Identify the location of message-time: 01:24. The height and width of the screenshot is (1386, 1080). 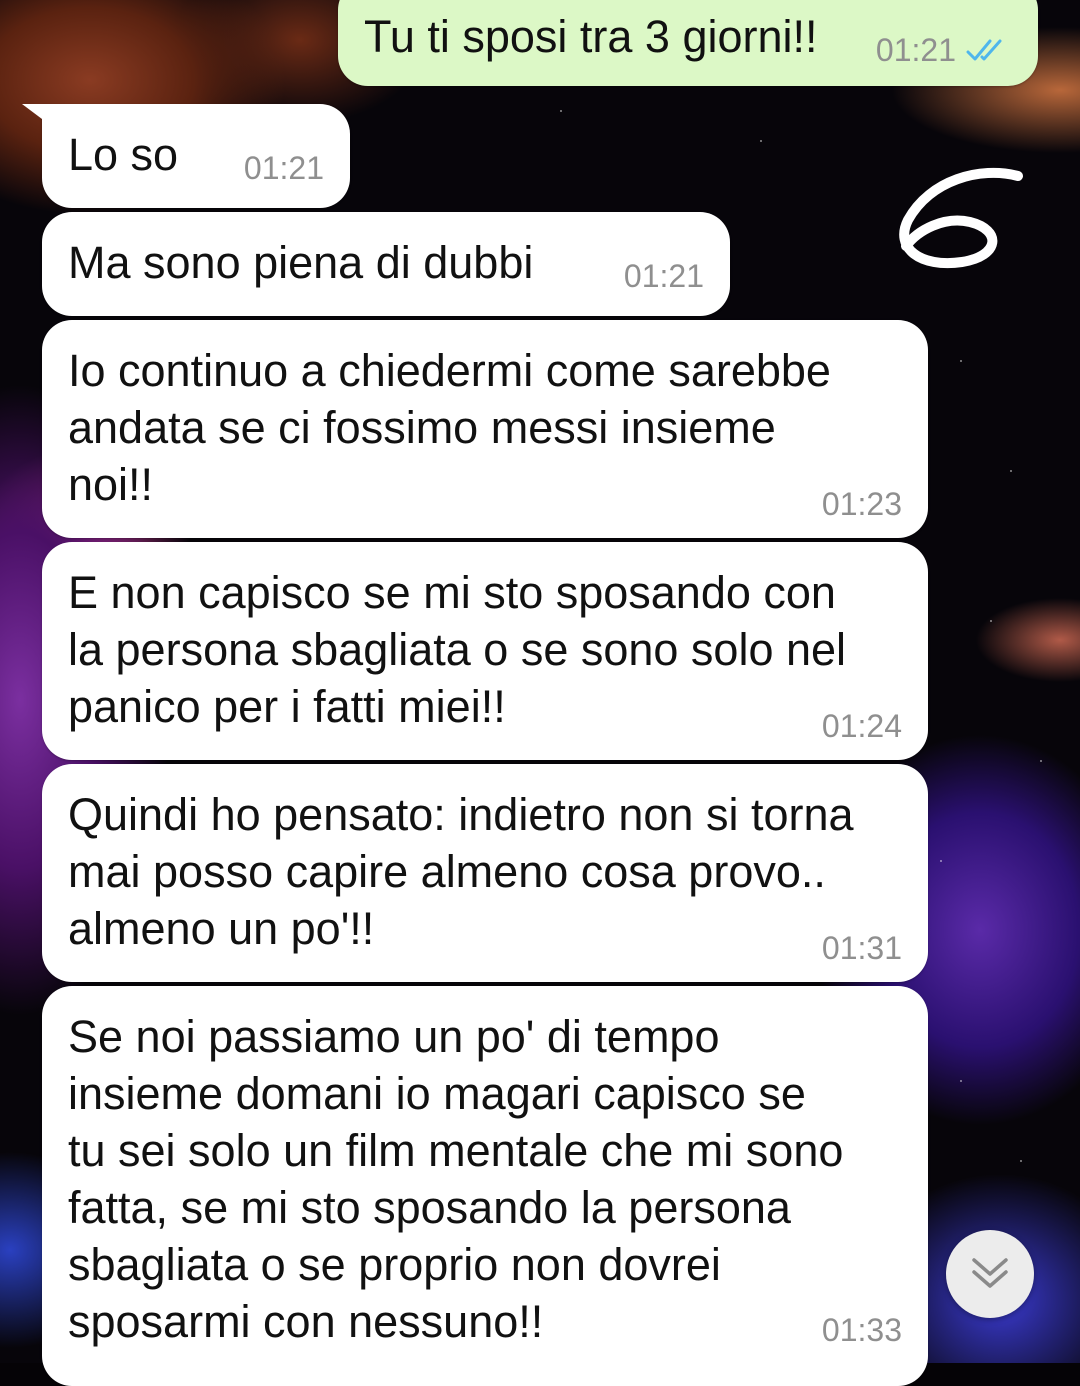
(861, 726).